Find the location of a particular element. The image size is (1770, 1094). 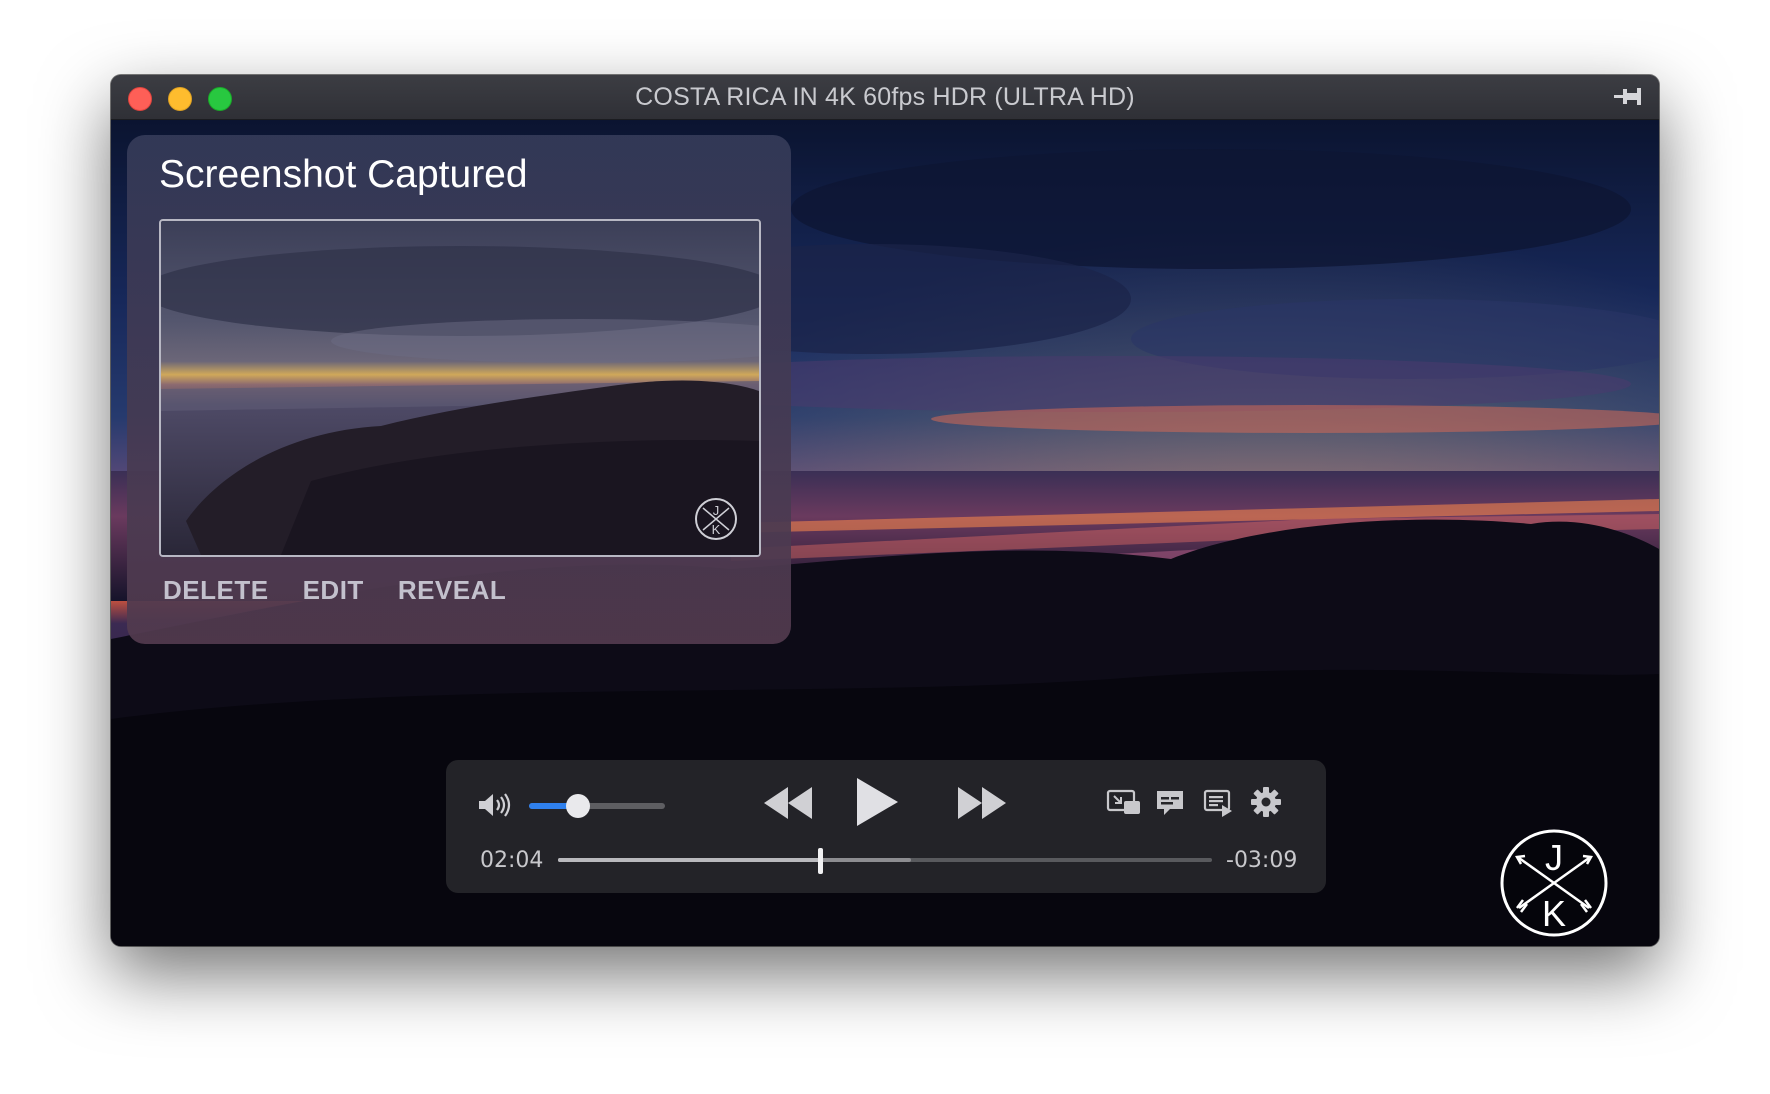

remaining-time: -03:09 is located at coordinates (1262, 860).